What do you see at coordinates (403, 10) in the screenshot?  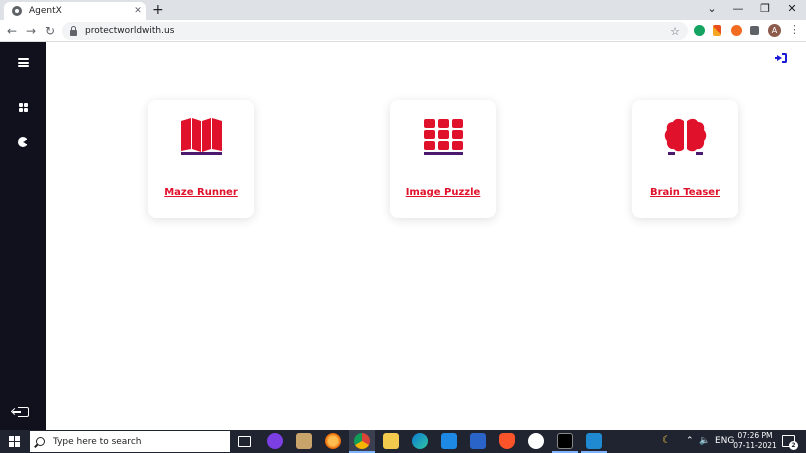 I see `browser-tab-strip: AgentX ✕ + ⌄ — ❐ ✕` at bounding box center [403, 10].